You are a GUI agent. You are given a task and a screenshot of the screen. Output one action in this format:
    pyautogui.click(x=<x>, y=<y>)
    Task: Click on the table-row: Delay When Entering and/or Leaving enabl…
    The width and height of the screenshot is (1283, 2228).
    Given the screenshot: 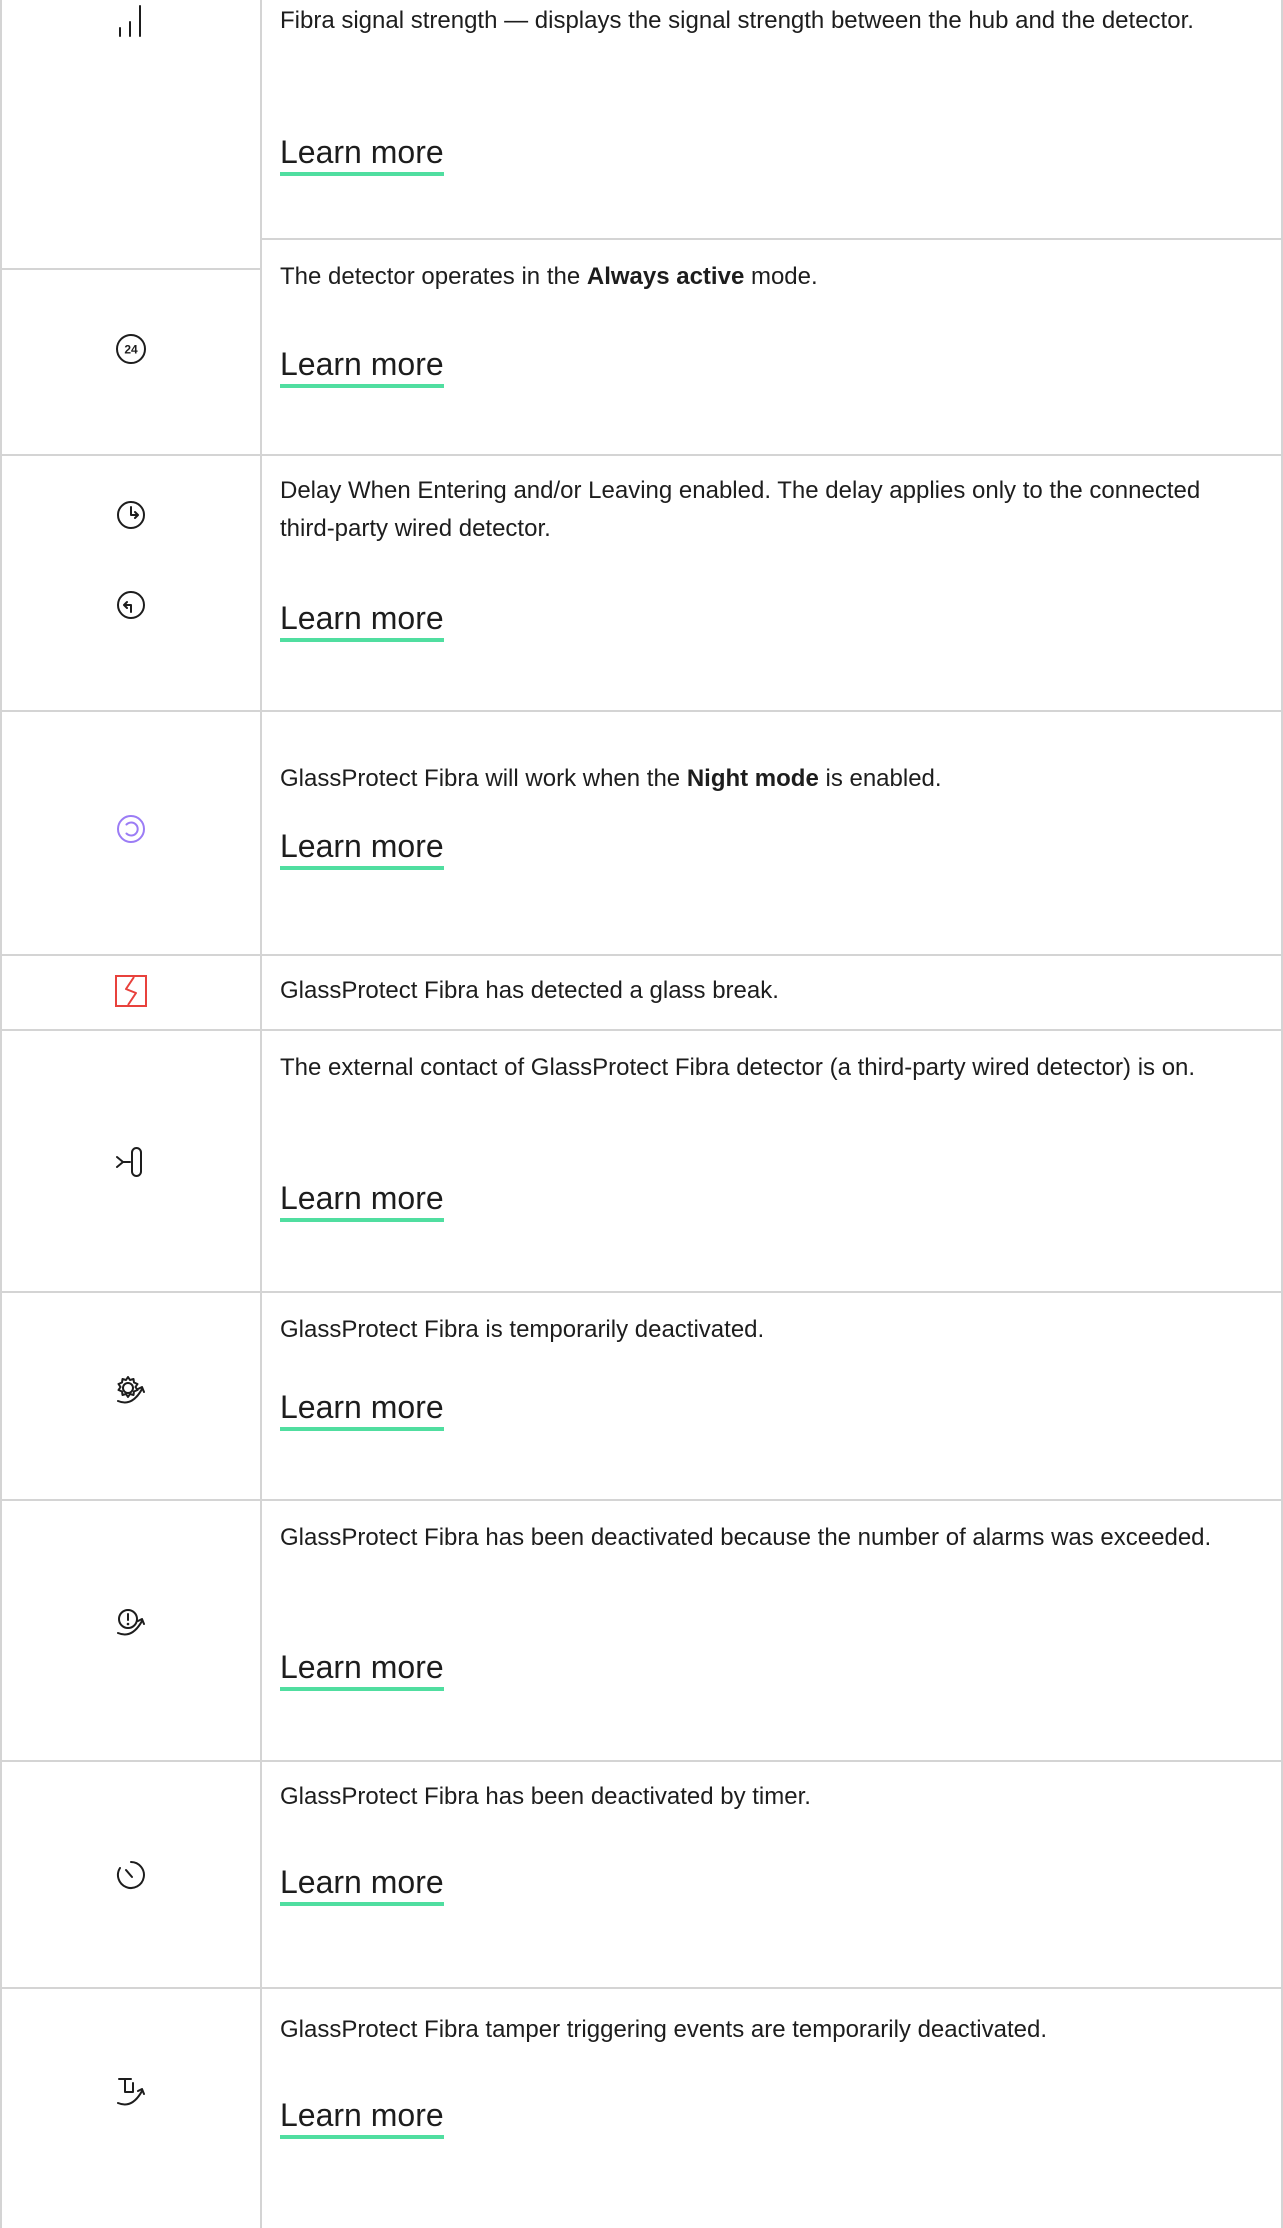 What is the action you would take?
    pyautogui.click(x=641, y=583)
    